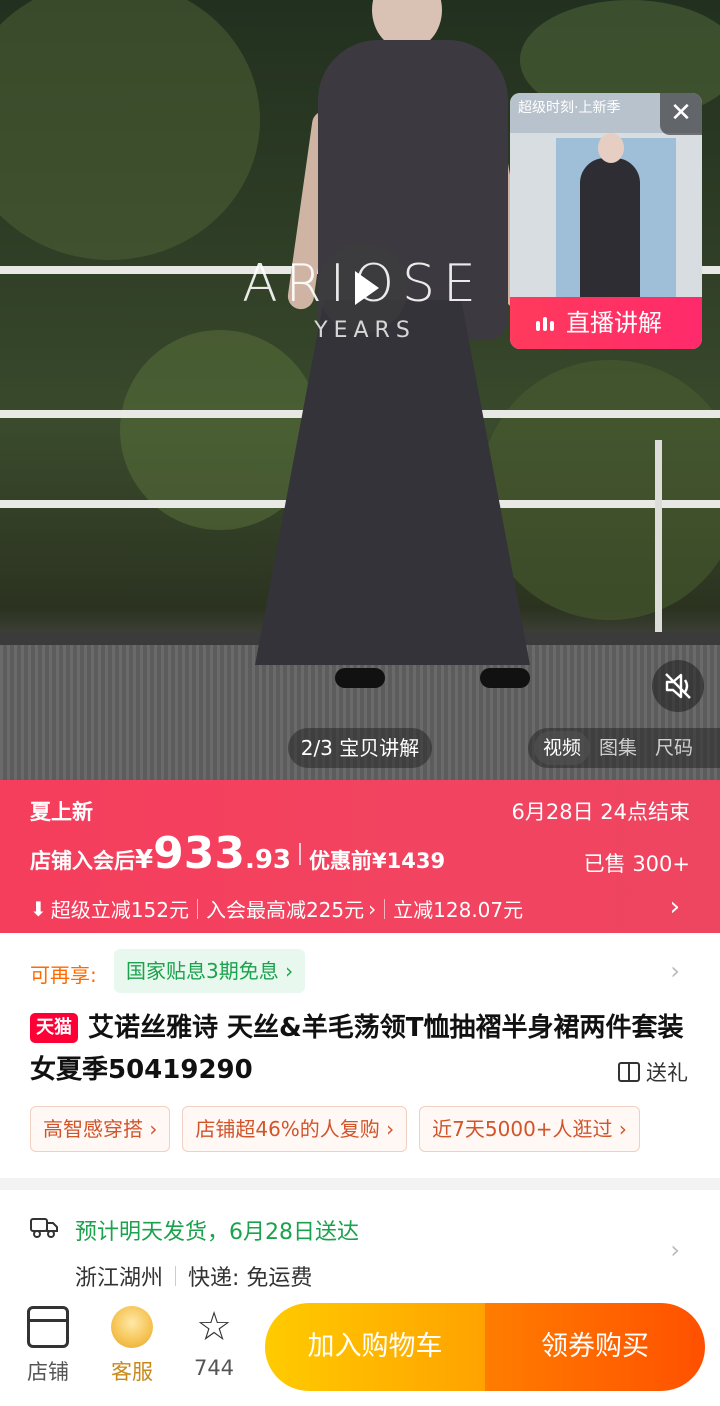 This screenshot has height=1406, width=720. What do you see at coordinates (48, 1372) in the screenshot?
I see `store-label: 店铺` at bounding box center [48, 1372].